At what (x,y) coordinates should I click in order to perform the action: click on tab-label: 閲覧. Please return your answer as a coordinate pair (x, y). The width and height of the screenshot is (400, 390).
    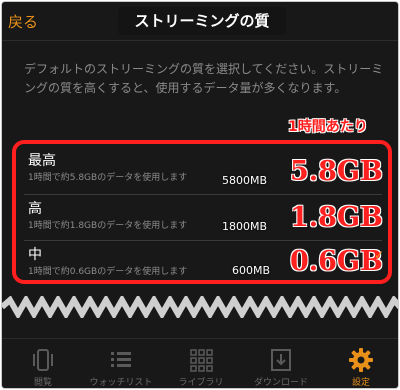
    Looking at the image, I should click on (42, 383).